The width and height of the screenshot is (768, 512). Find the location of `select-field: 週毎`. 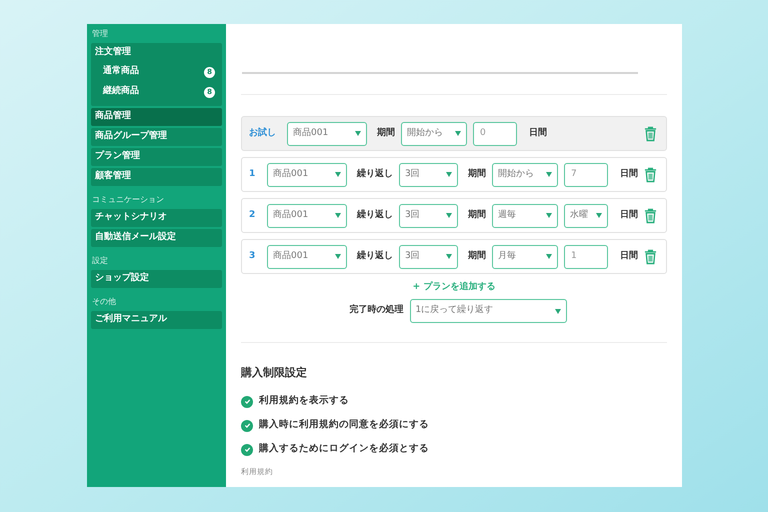

select-field: 週毎 is located at coordinates (525, 216).